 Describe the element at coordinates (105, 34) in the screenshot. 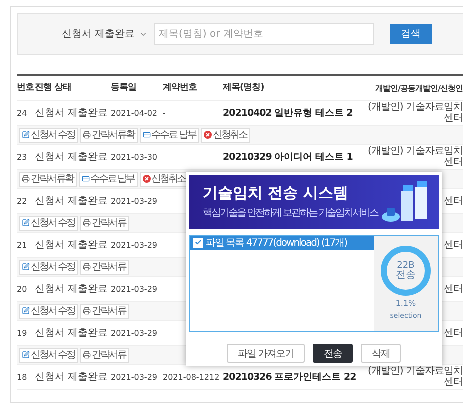

I see `status-select: 신청서 제출완료` at that location.